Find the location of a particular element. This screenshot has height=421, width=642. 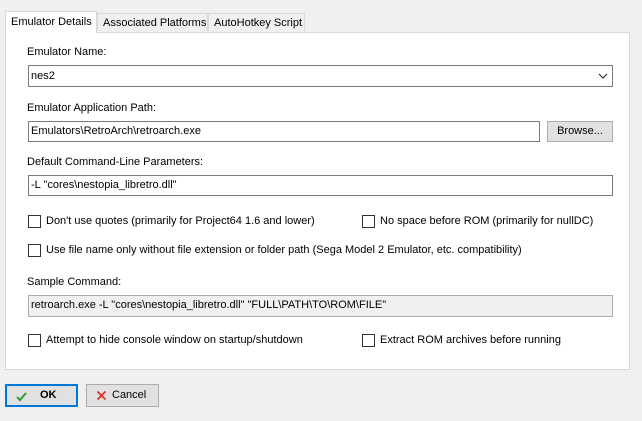

tab-label: AutoHotkey Script is located at coordinates (258, 23).